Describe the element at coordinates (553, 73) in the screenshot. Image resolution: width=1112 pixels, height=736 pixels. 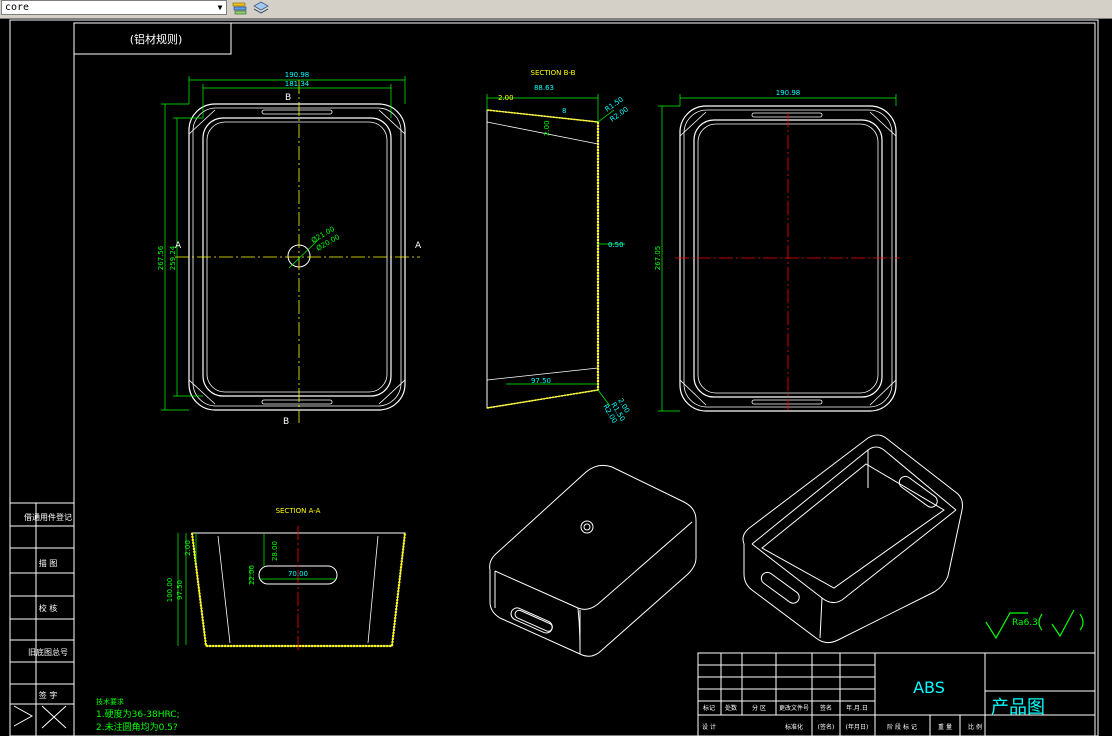
I see `section-bb-title: SECTION B-B` at that location.